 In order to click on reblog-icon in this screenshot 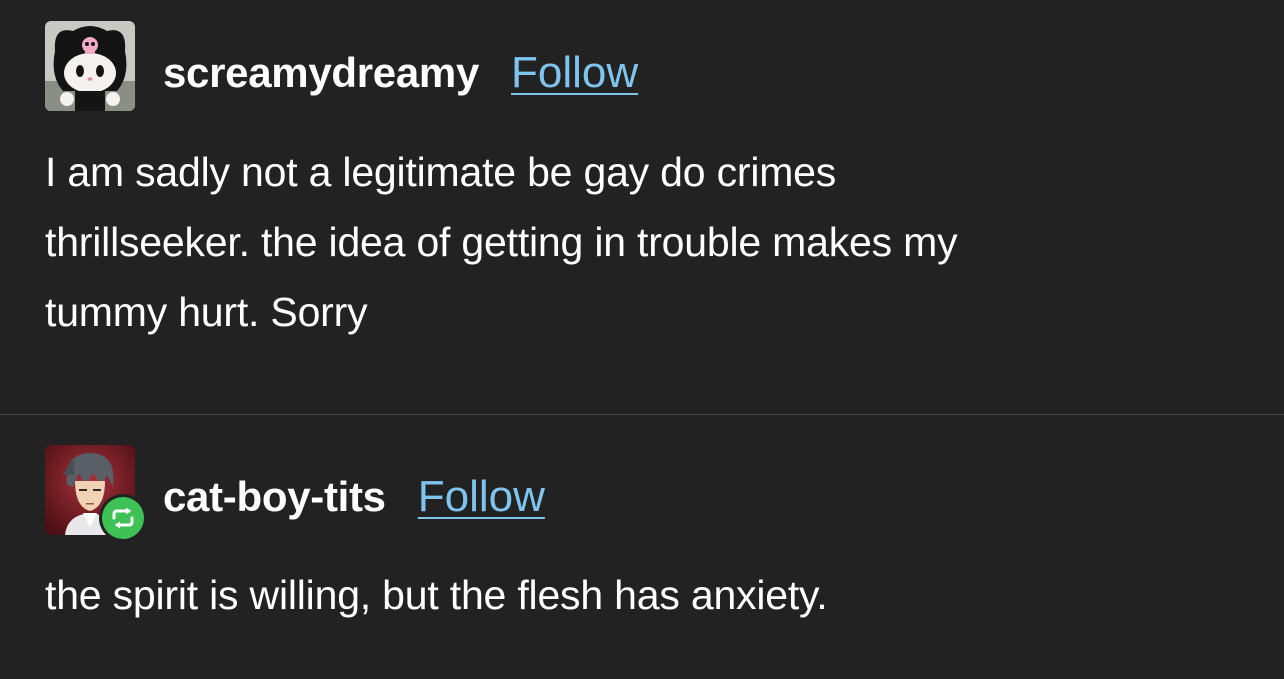, I will do `click(123, 518)`.